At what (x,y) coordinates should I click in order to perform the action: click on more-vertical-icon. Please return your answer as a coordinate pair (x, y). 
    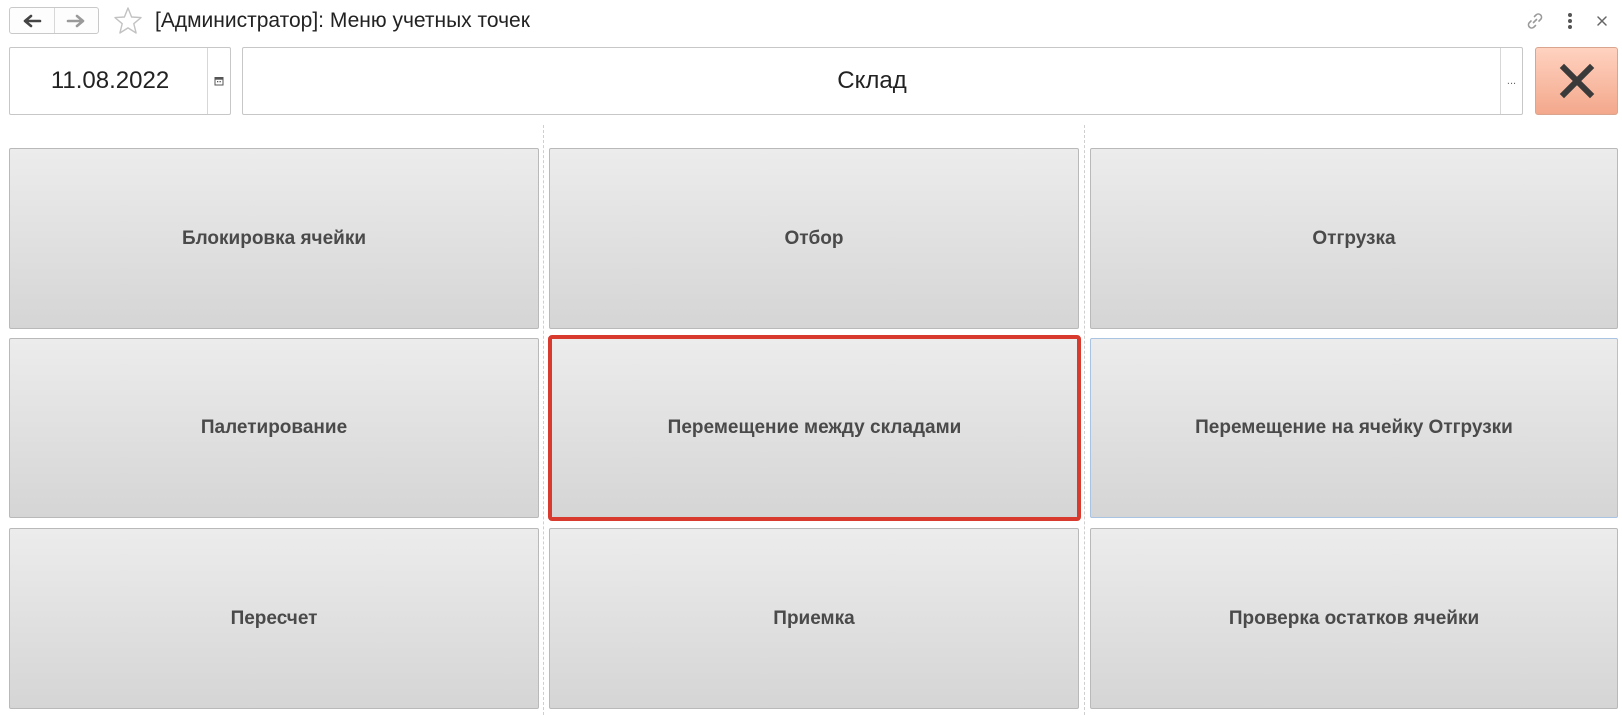
    Looking at the image, I should click on (1570, 21).